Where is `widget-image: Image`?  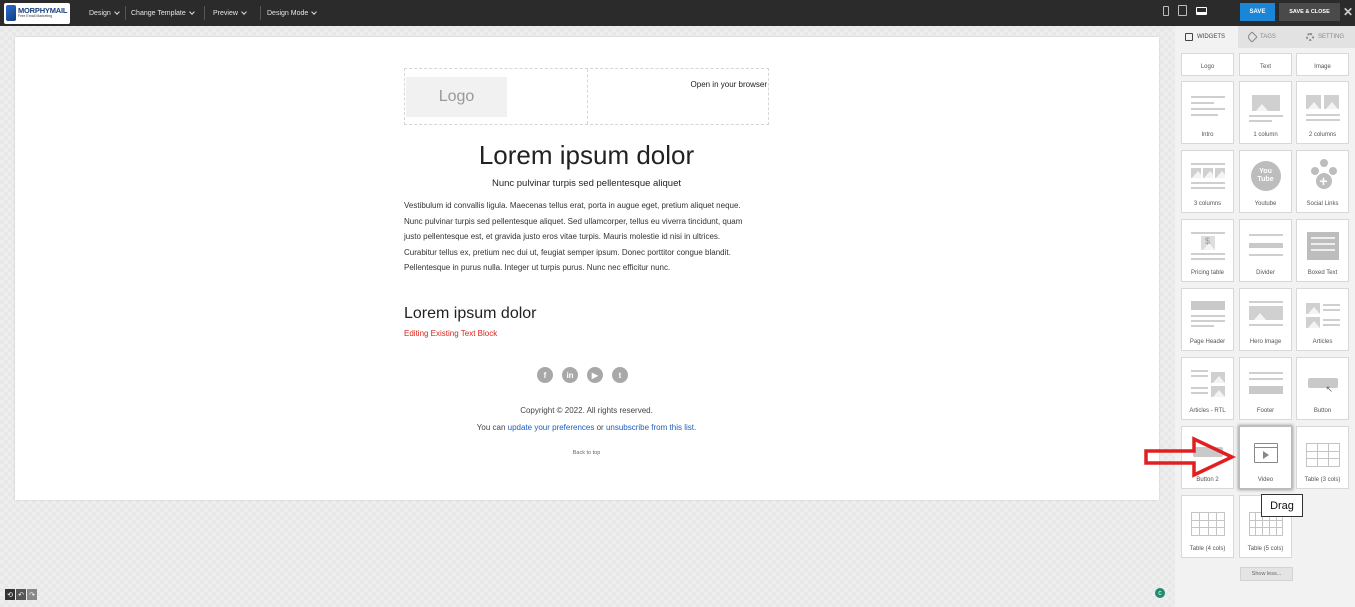 widget-image: Image is located at coordinates (1322, 64).